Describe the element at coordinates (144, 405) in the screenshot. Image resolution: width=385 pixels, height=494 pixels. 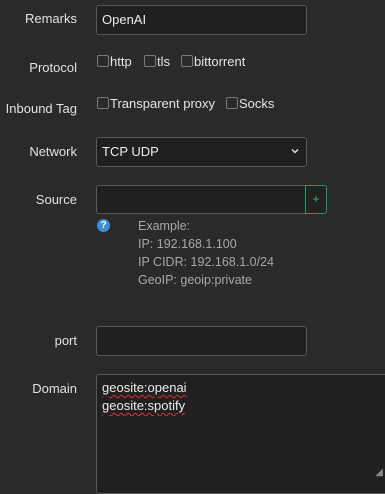
I see `domain-line: geosite:spotify` at that location.